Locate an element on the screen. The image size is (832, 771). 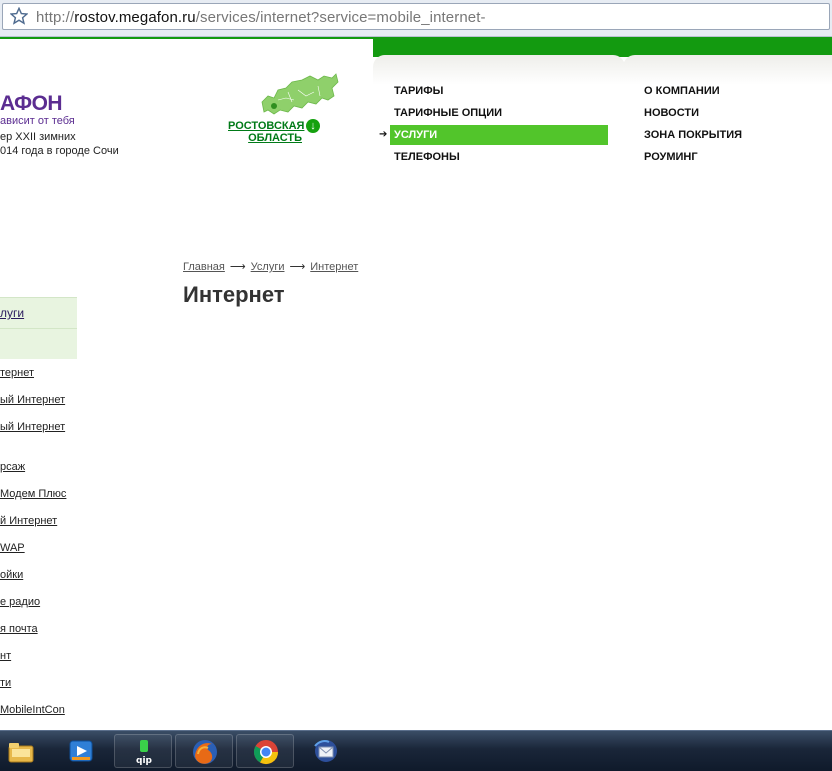
sidebar-link: тернет is located at coordinates (17, 373).